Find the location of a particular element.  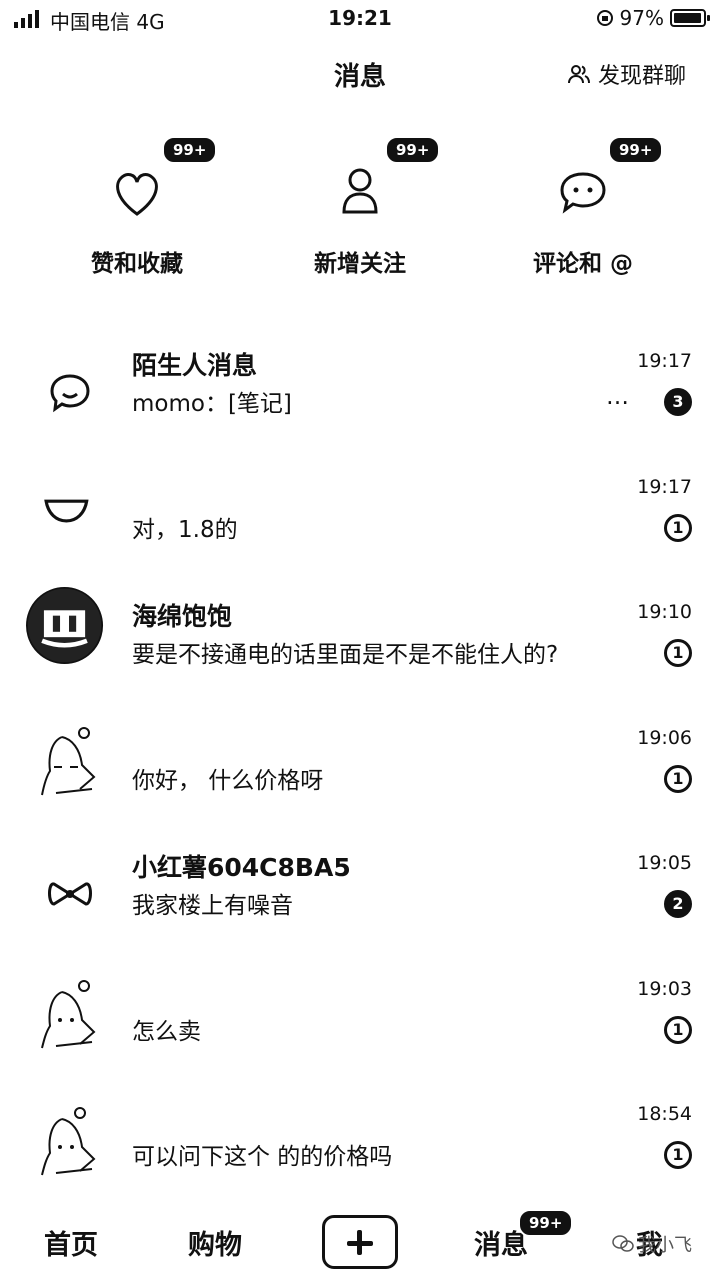

comment-icon is located at coordinates (583, 193).